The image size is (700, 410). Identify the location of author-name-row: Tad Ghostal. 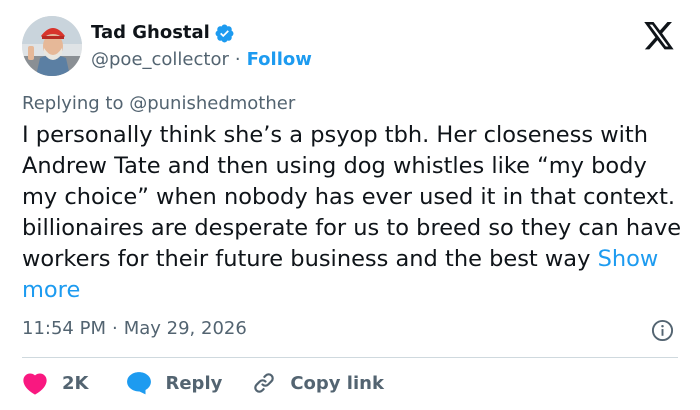
(163, 33).